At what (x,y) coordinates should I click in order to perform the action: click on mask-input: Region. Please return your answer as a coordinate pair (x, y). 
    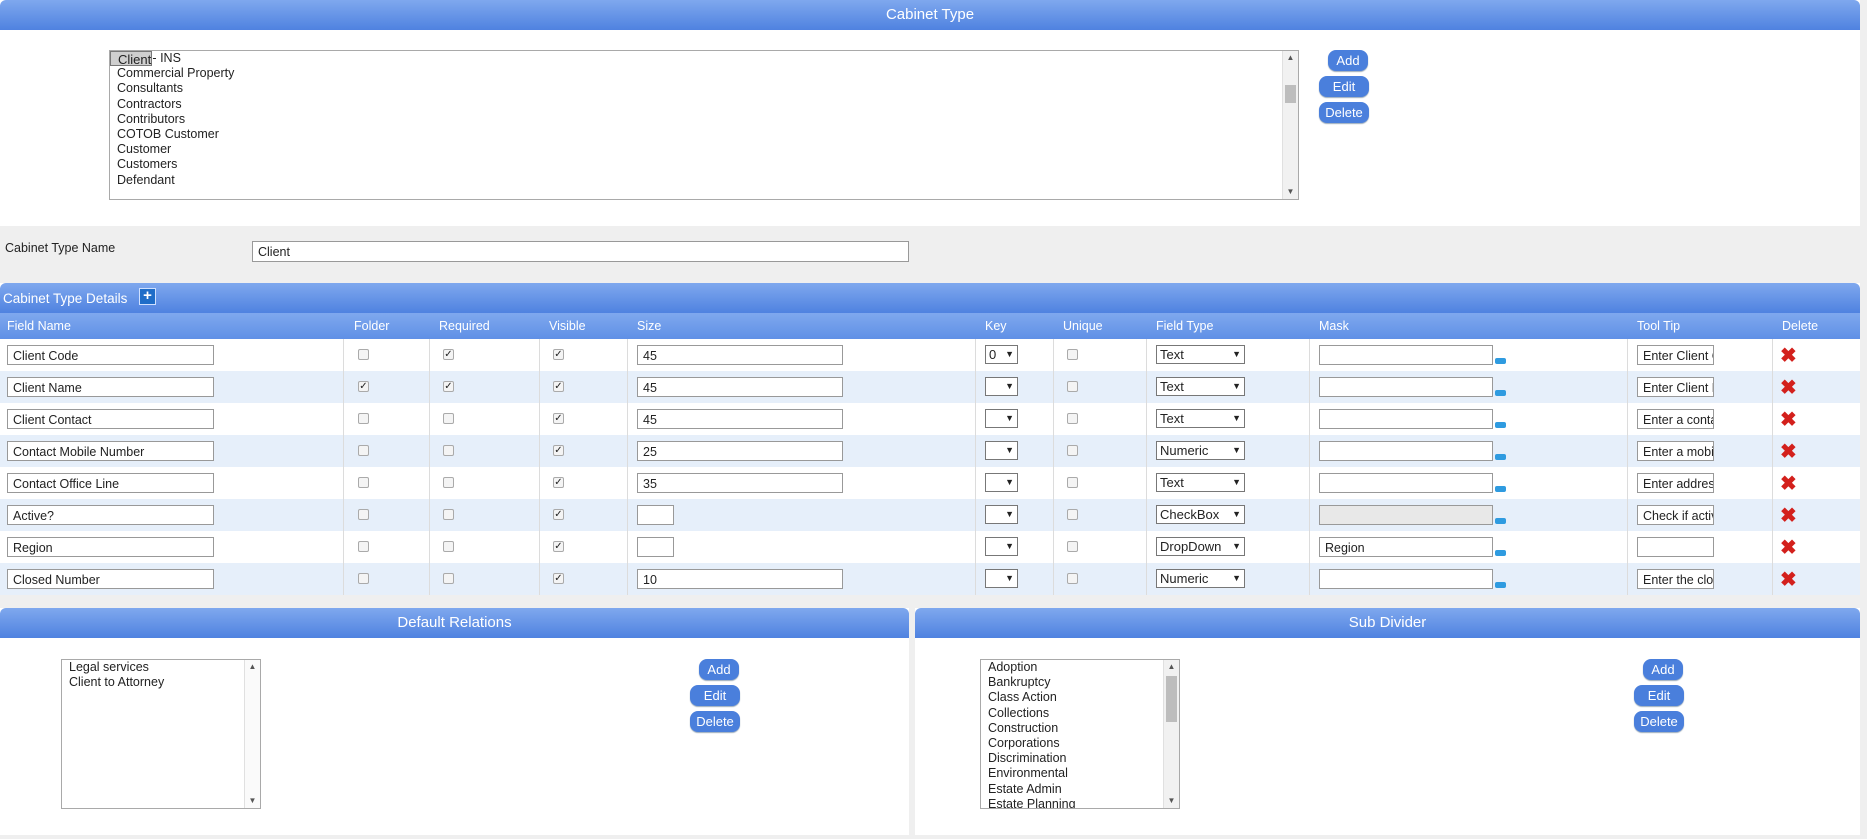
    Looking at the image, I should click on (1406, 547).